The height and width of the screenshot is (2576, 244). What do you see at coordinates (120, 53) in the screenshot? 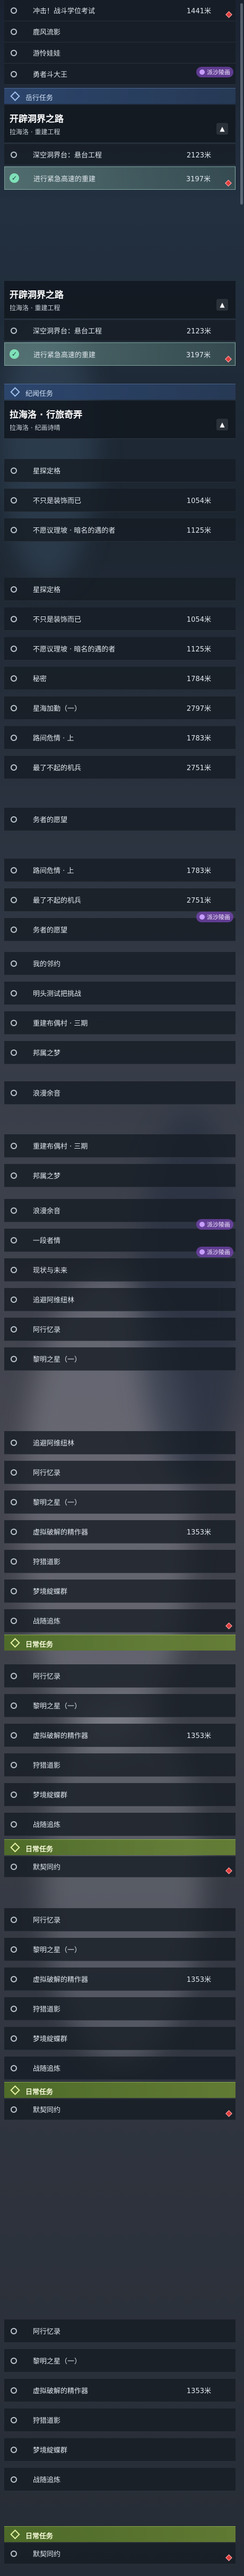
I see `task-row: 游怜娃娃` at bounding box center [120, 53].